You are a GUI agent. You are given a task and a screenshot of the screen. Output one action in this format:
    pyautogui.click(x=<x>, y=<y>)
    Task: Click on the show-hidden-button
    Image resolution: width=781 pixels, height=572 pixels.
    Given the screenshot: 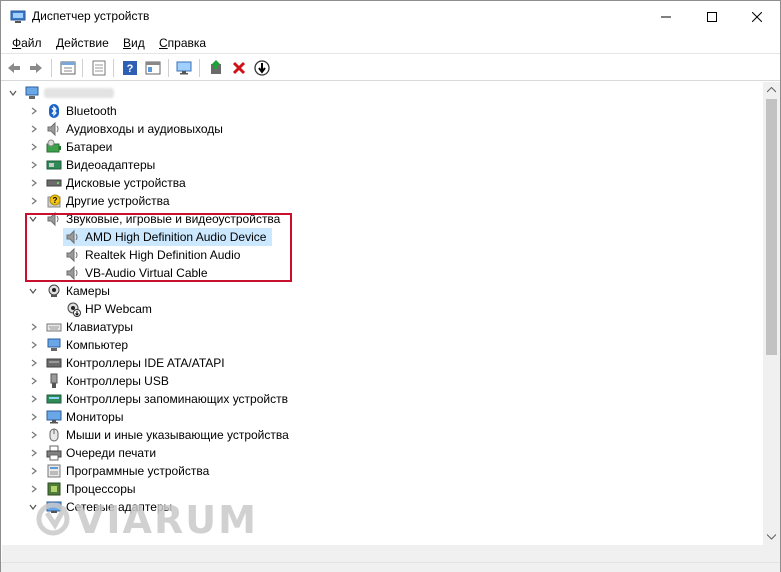 What is the action you would take?
    pyautogui.click(x=99, y=68)
    